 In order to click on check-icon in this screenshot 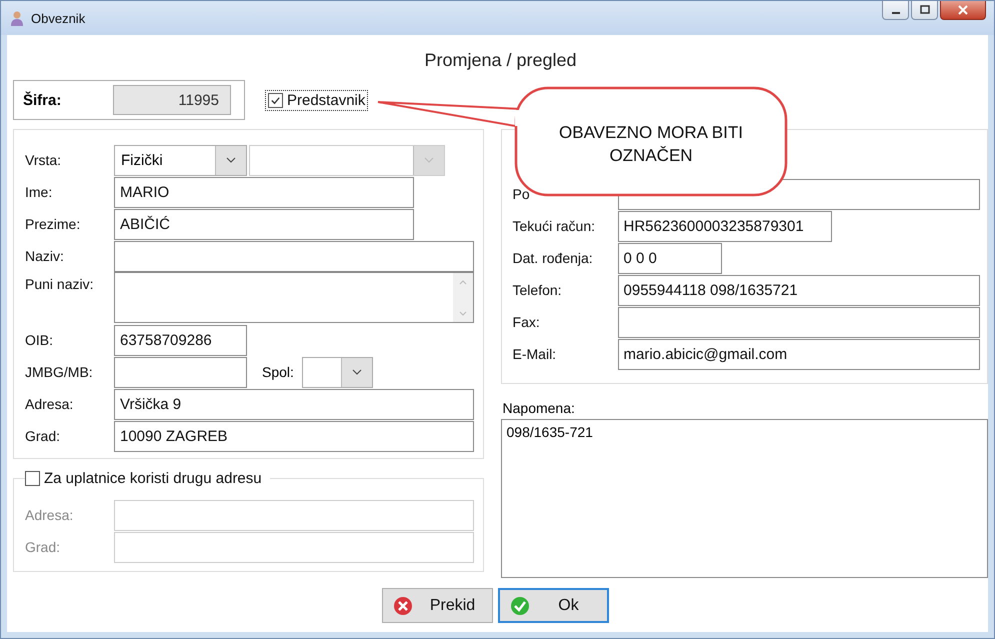, I will do `click(520, 606)`.